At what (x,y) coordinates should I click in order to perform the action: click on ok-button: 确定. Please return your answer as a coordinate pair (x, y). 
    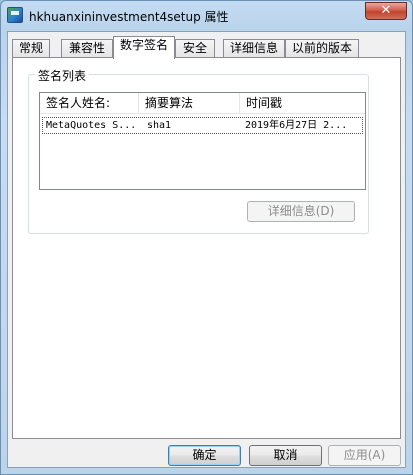
    Looking at the image, I should click on (204, 455).